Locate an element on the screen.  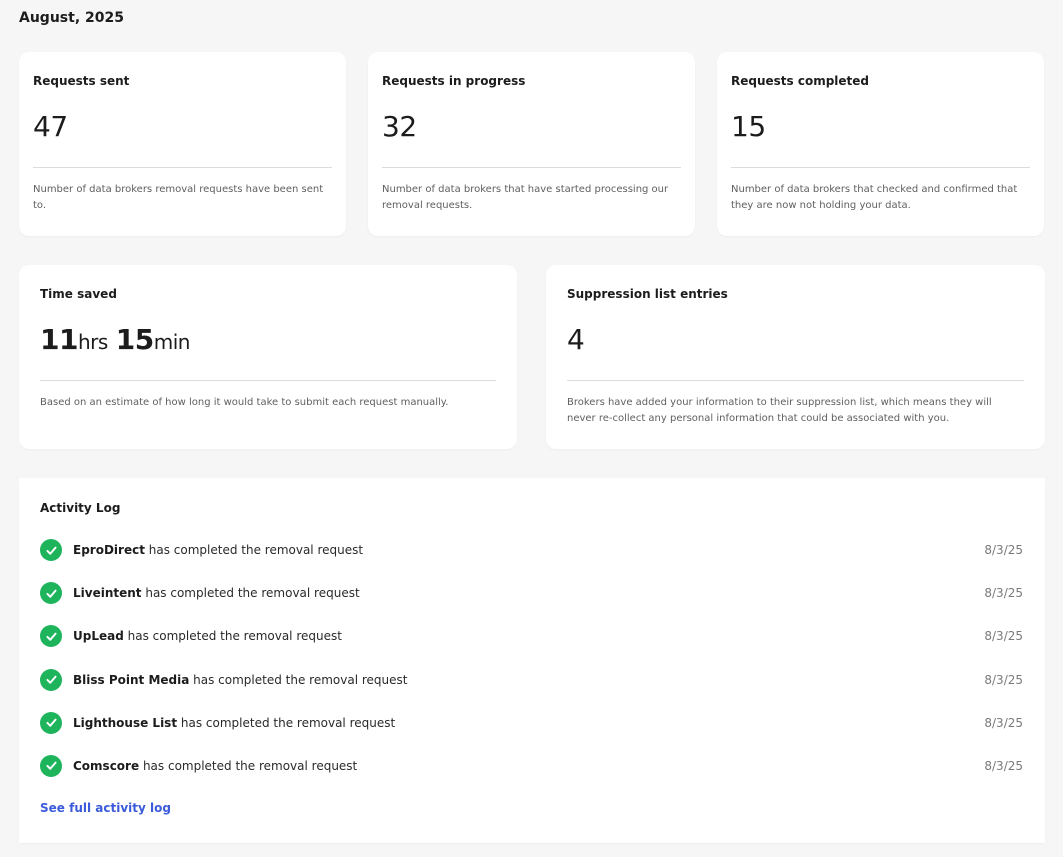
requests-sent-value: 47 is located at coordinates (50, 126).